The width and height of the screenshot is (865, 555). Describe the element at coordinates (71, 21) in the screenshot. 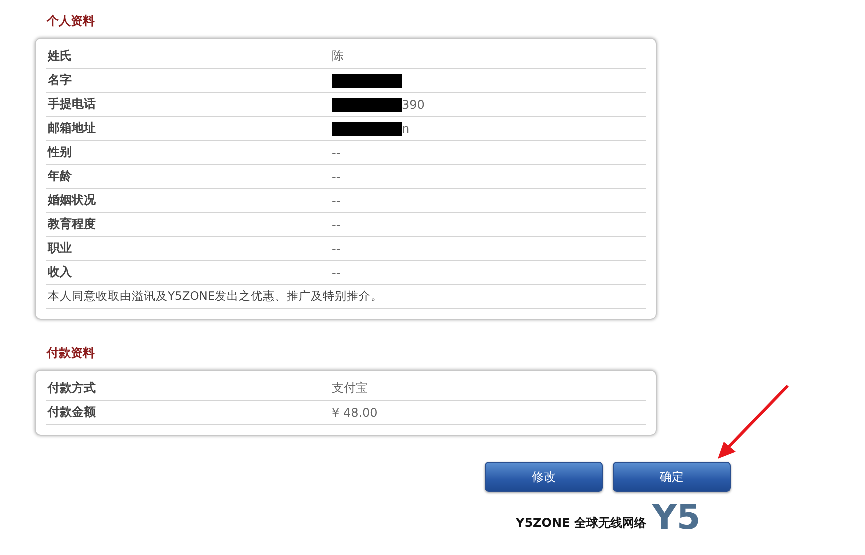

I see `section-title: 个人资料` at that location.